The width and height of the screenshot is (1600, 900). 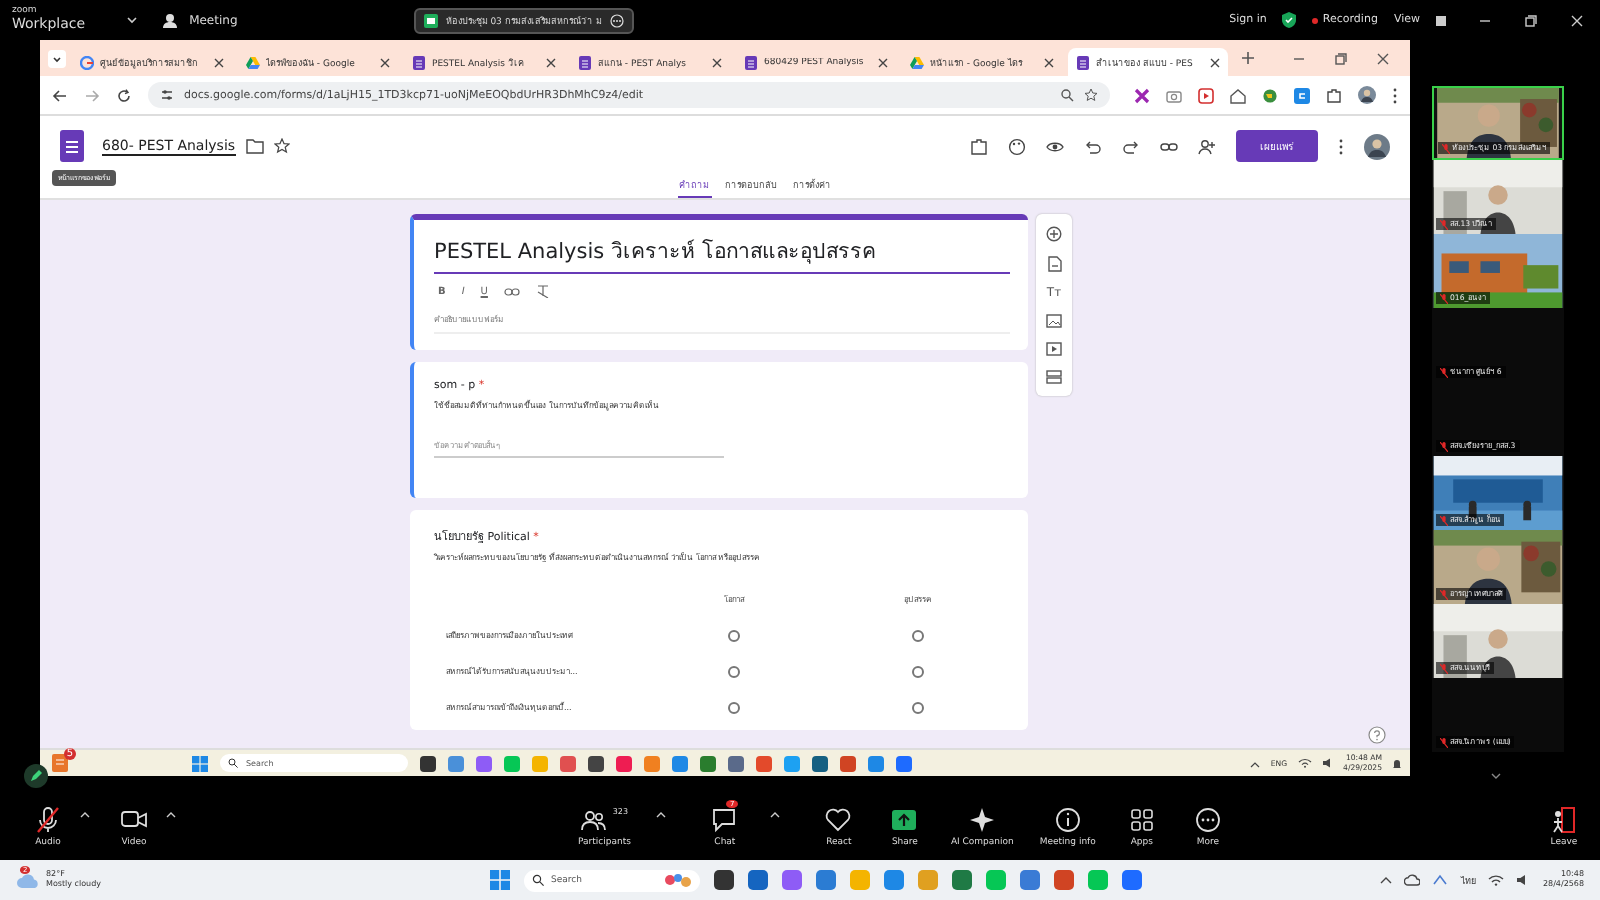 What do you see at coordinates (124, 95) in the screenshot?
I see `reload-icon` at bounding box center [124, 95].